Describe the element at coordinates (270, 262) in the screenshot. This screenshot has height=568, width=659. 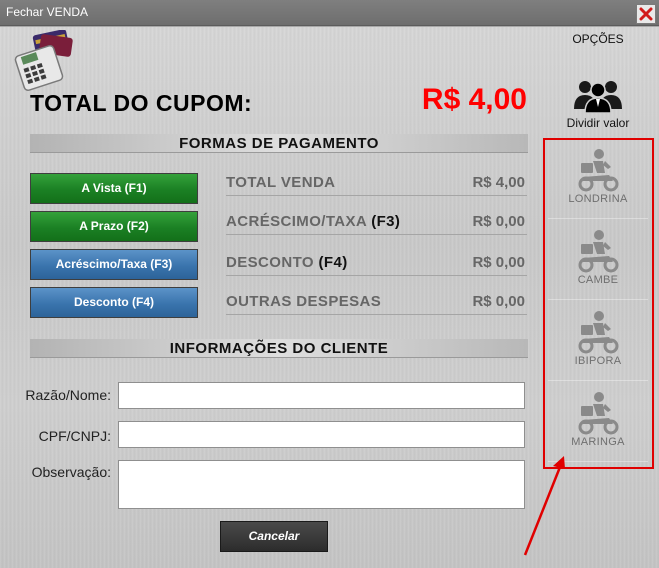
I see `summary-label: DESCONTO` at that location.